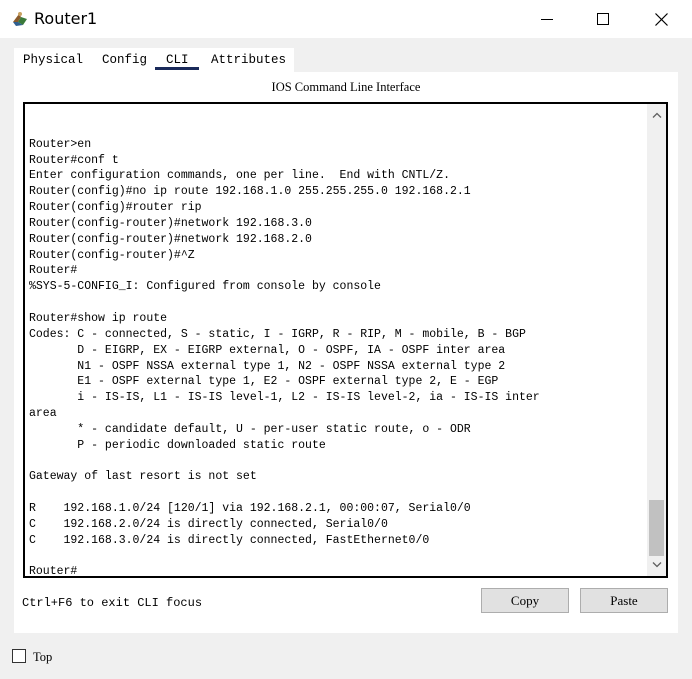  Describe the element at coordinates (177, 60) in the screenshot. I see `tab-cli: CLI` at that location.